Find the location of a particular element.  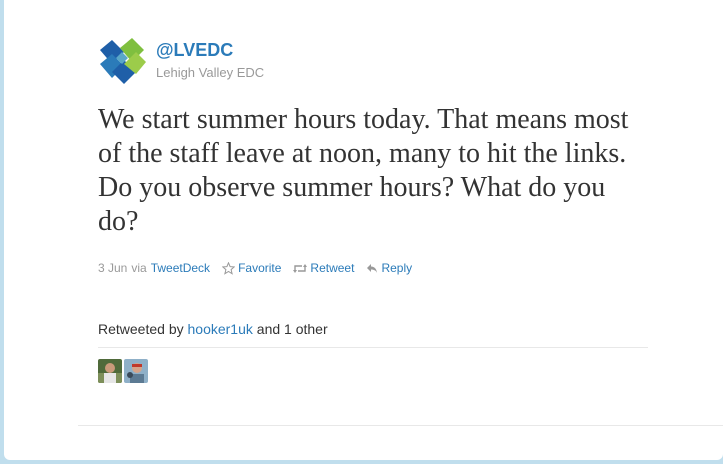

tweet-date: 3 Jun is located at coordinates (112, 268).